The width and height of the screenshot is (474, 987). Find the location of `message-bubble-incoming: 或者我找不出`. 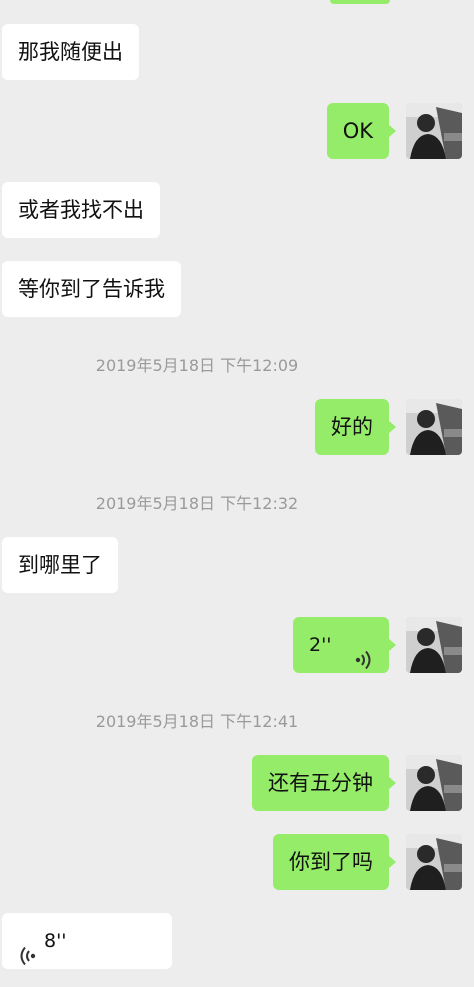

message-bubble-incoming: 或者我找不出 is located at coordinates (81, 210).